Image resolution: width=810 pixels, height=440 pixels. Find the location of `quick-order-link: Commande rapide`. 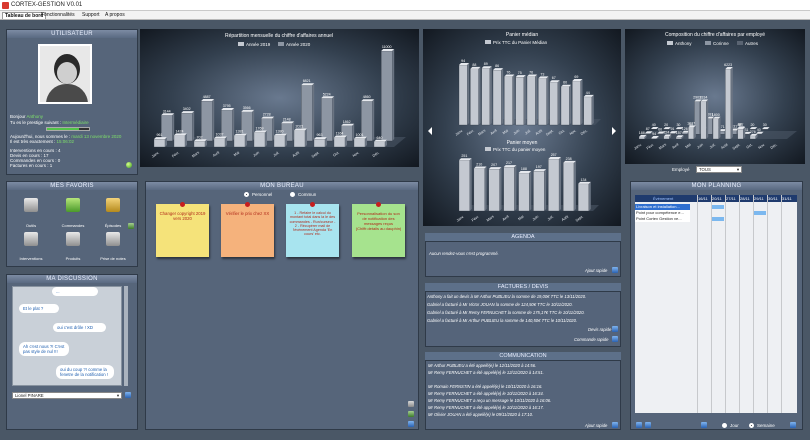

quick-order-link: Commande rapide is located at coordinates (591, 339).